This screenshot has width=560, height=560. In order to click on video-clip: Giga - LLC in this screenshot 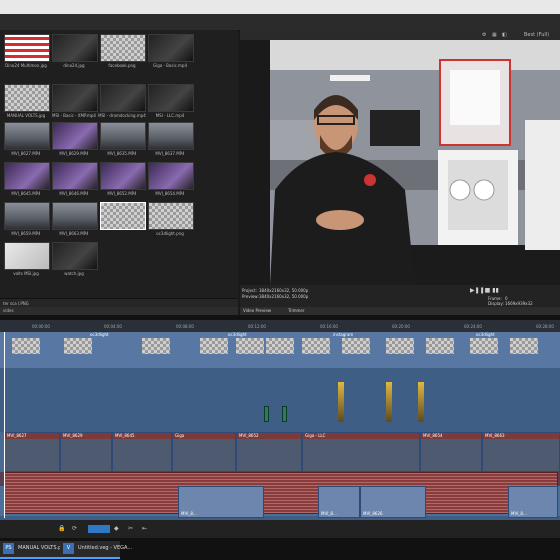, I will do `click(361, 452)`.